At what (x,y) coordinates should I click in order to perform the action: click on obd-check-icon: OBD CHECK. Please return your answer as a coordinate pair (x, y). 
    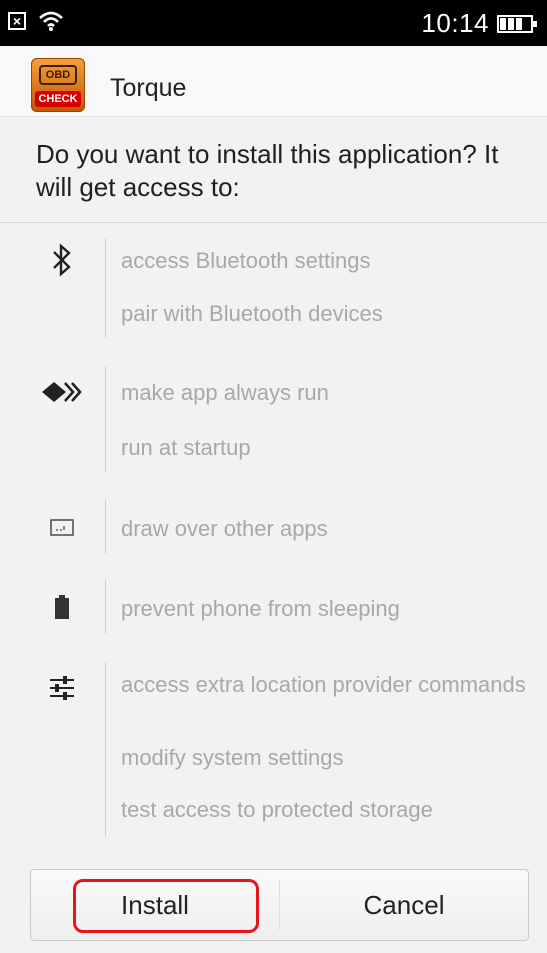
    Looking at the image, I should click on (58, 85).